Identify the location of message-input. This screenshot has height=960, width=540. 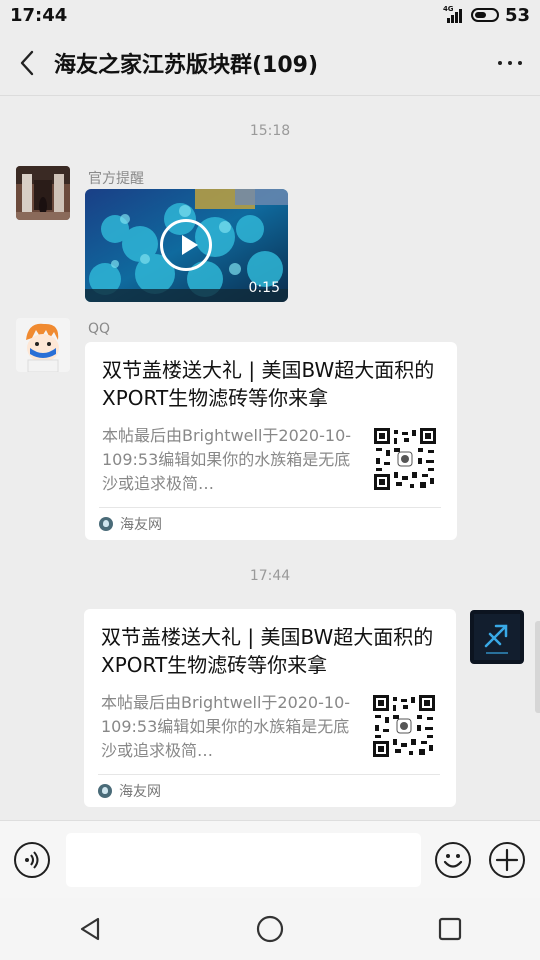
(243, 860).